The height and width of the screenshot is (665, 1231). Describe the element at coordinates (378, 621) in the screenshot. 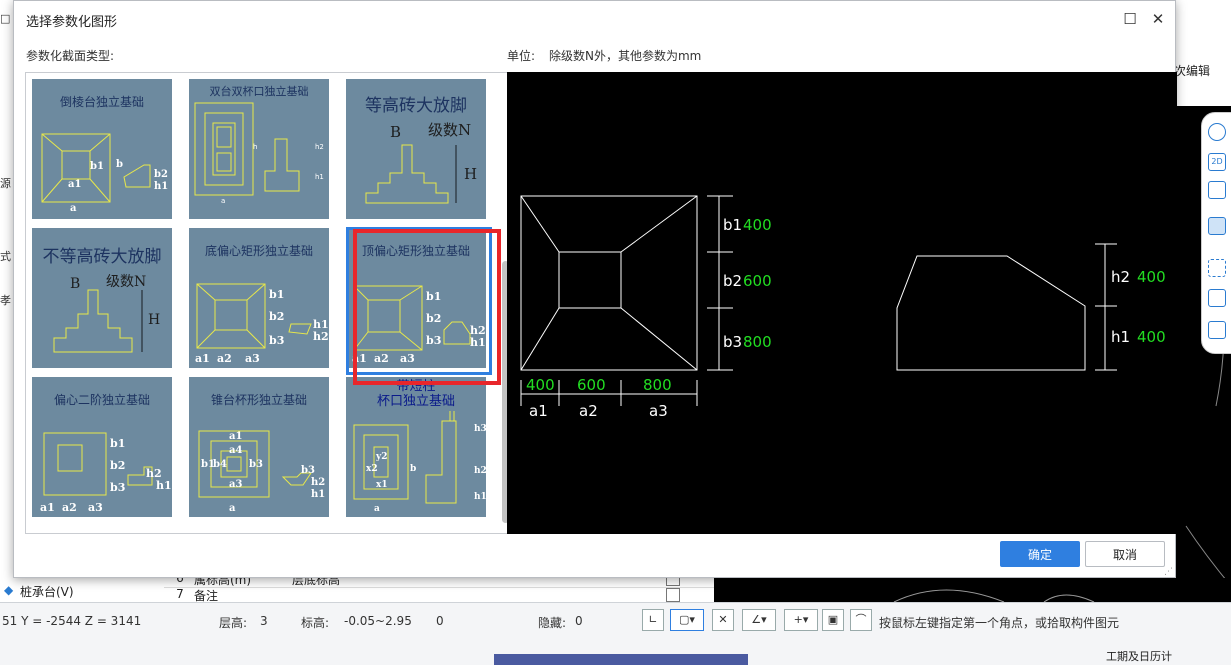

I see `elevation-value: -0.05~2.95` at that location.